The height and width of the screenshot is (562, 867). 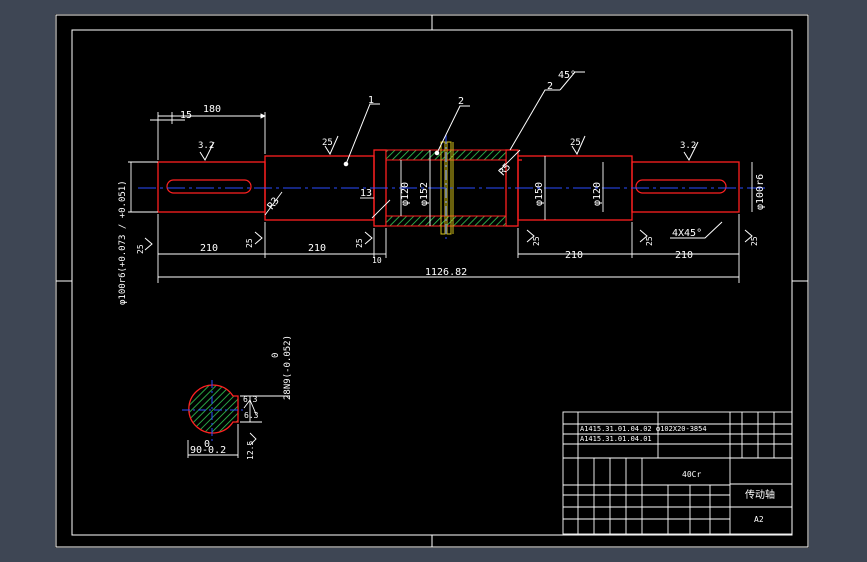 I want to click on roughness-25-a: 25, so click(x=327, y=143).